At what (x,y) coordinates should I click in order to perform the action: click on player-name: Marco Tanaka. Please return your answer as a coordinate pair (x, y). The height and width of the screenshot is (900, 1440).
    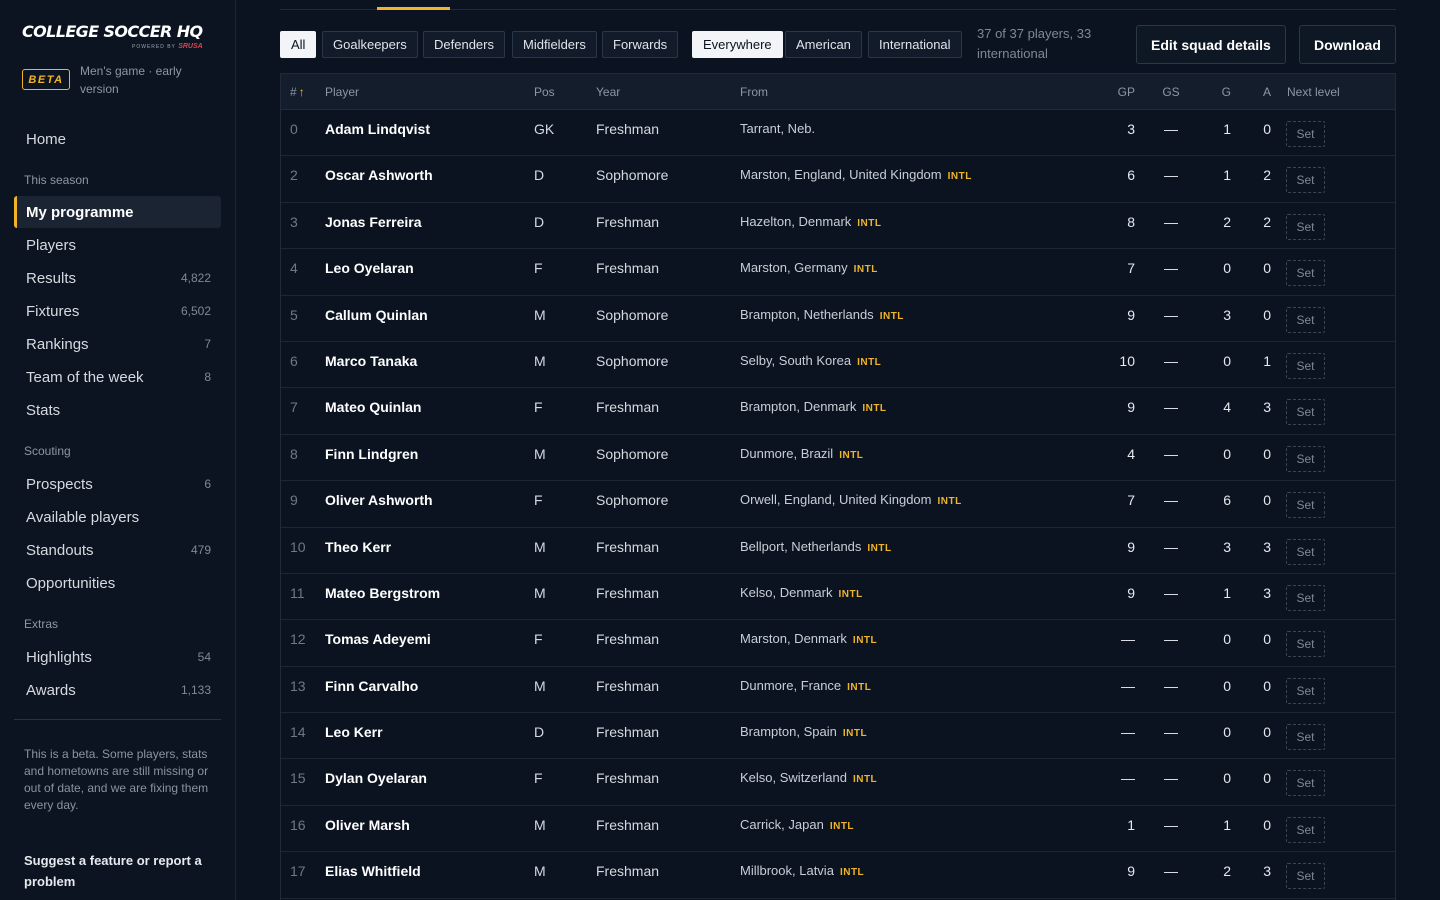
    Looking at the image, I should click on (371, 365).